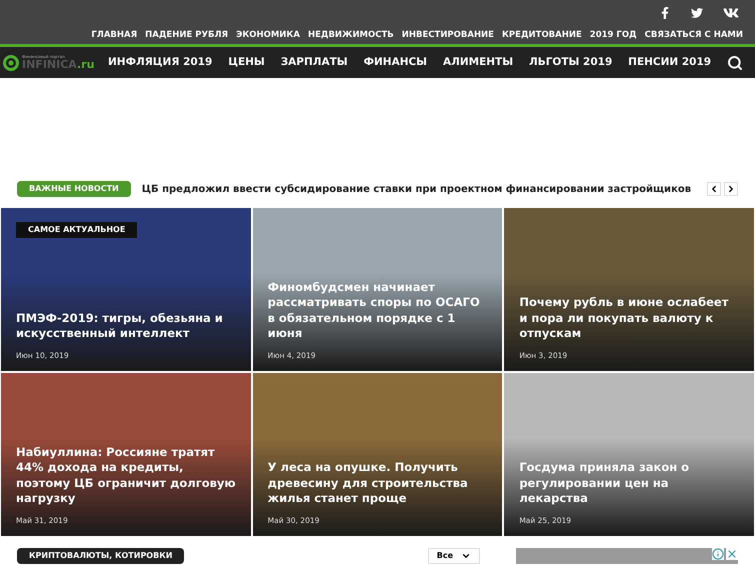 The height and width of the screenshot is (566, 755). Describe the element at coordinates (624, 318) in the screenshot. I see `card-title: Почему рубль в июне ослабеет и пора ли покупать валюту к отпускам` at that location.